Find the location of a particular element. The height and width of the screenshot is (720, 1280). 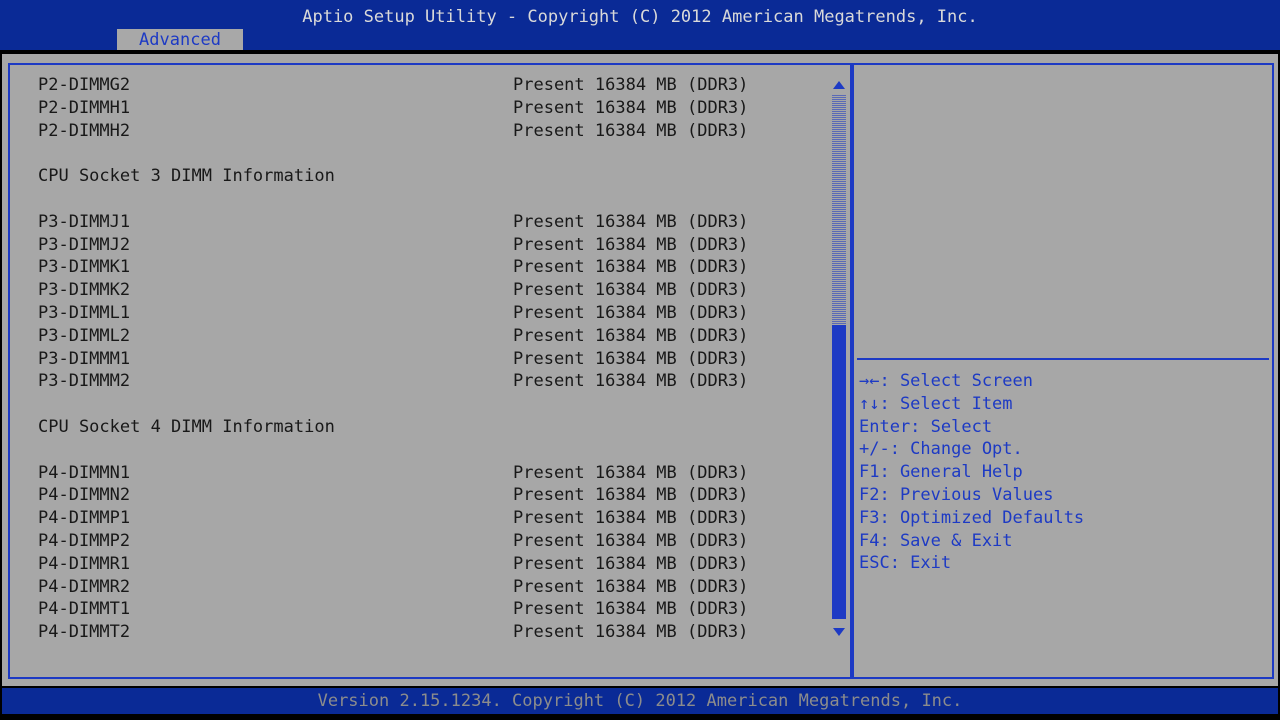

dimm-slot-label: P3-DIMMM1 is located at coordinates (84, 358).